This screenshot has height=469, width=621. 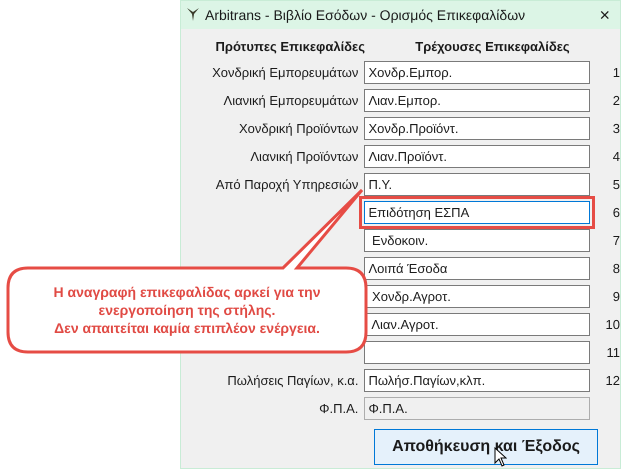 What do you see at coordinates (477, 128) in the screenshot?
I see `heading-field: Χονδρ.Προϊόντ.` at bounding box center [477, 128].